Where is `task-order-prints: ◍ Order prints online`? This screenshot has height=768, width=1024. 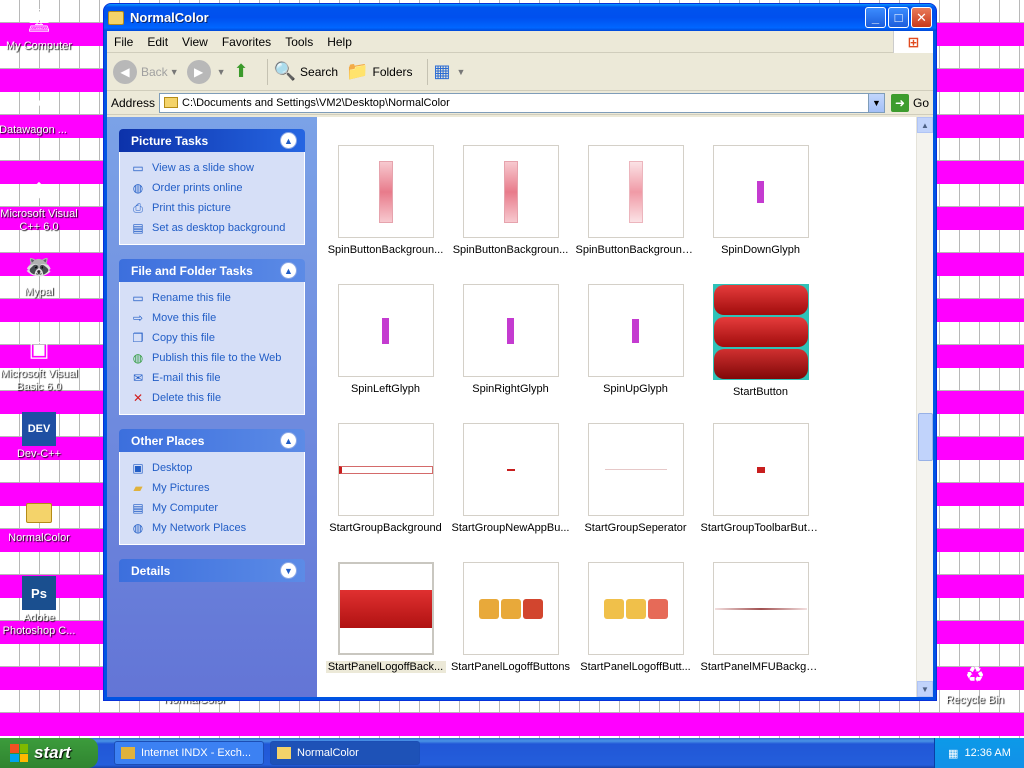 task-order-prints: ◍ Order prints online is located at coordinates (212, 188).